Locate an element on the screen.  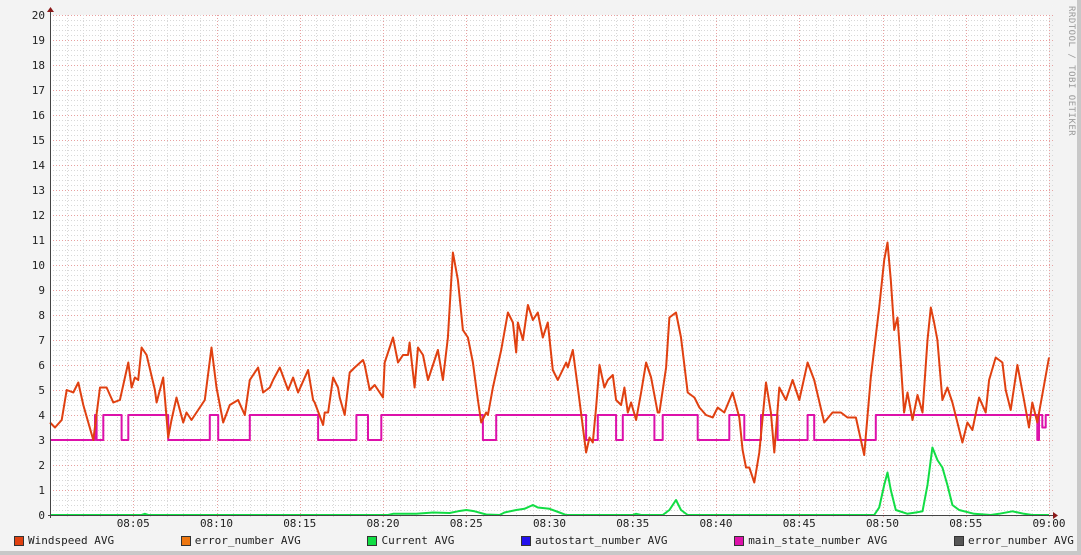
y-tick-labels: 01234567891011121314151617181920 is located at coordinates (39, 265).